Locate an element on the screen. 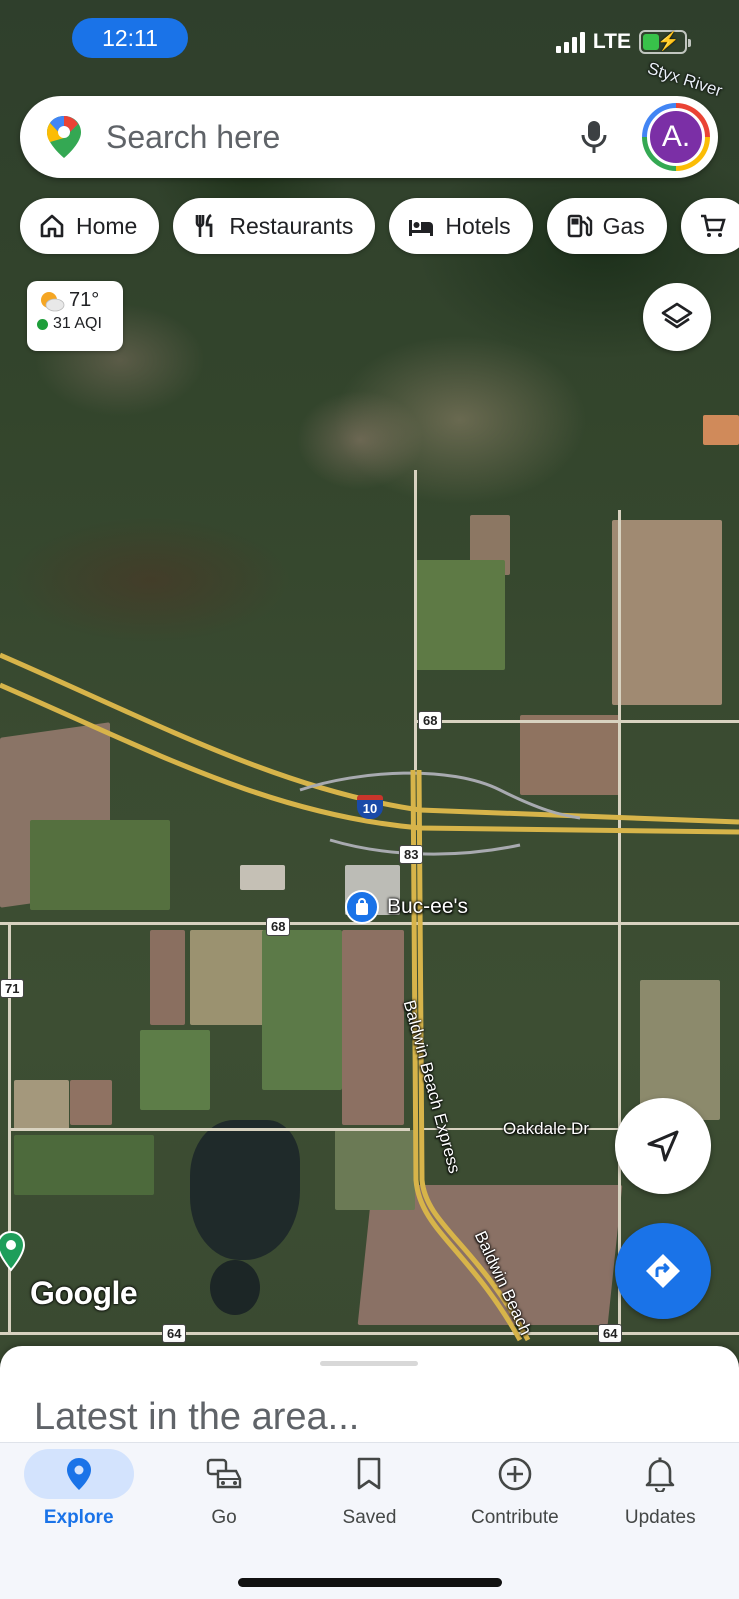 This screenshot has height=1599, width=739. avatar-initial: A. is located at coordinates (676, 137).